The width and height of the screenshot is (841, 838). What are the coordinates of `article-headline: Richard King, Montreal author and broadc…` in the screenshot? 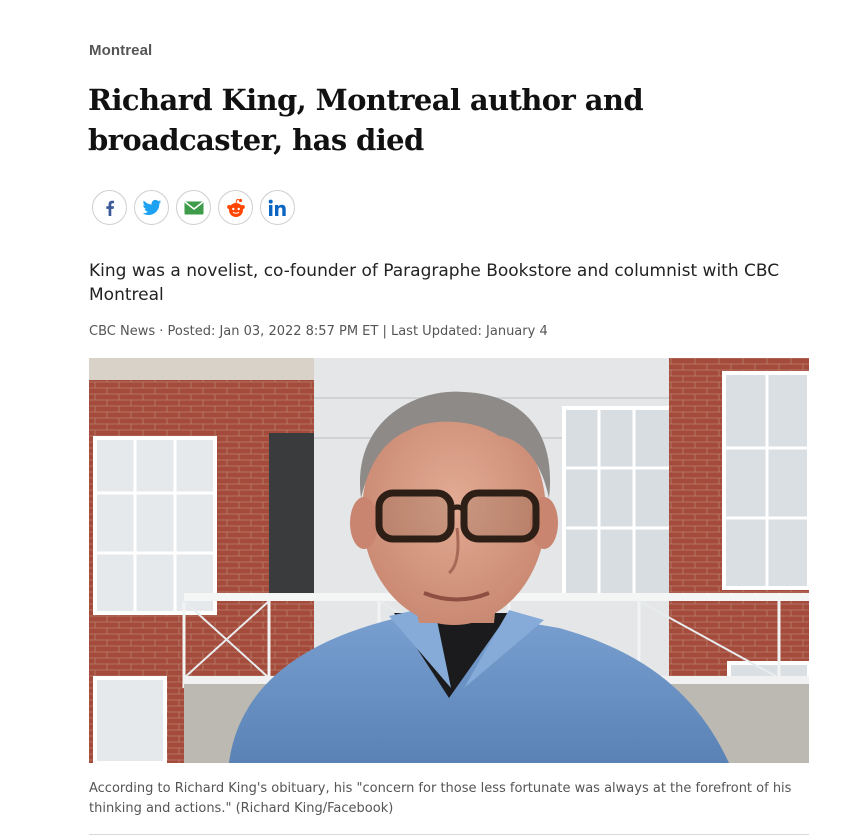 It's located at (366, 120).